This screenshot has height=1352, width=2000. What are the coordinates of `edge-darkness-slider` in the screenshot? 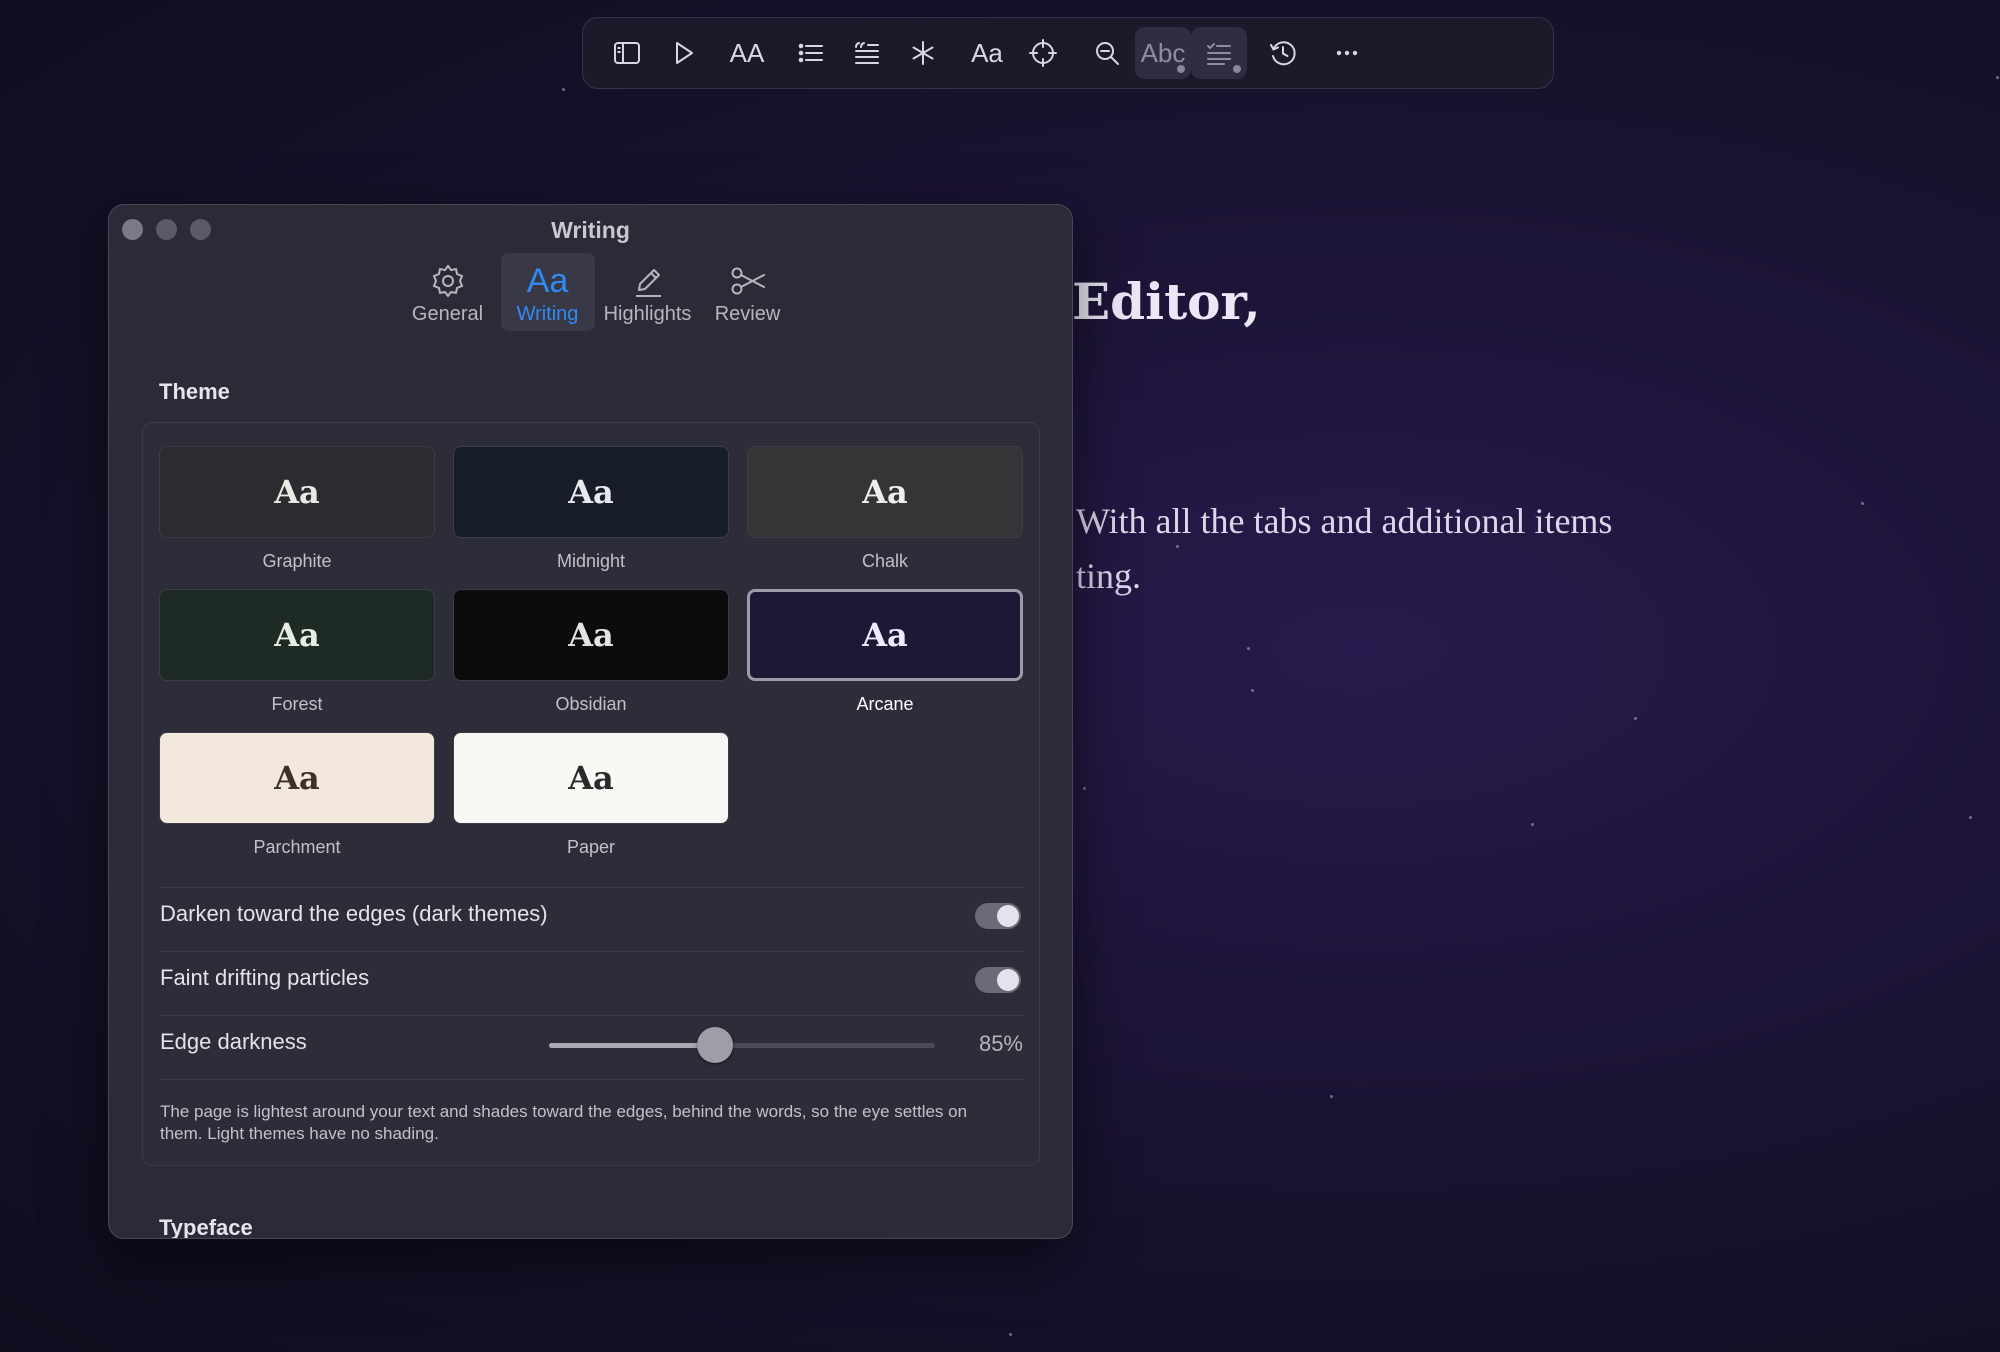 It's located at (742, 1045).